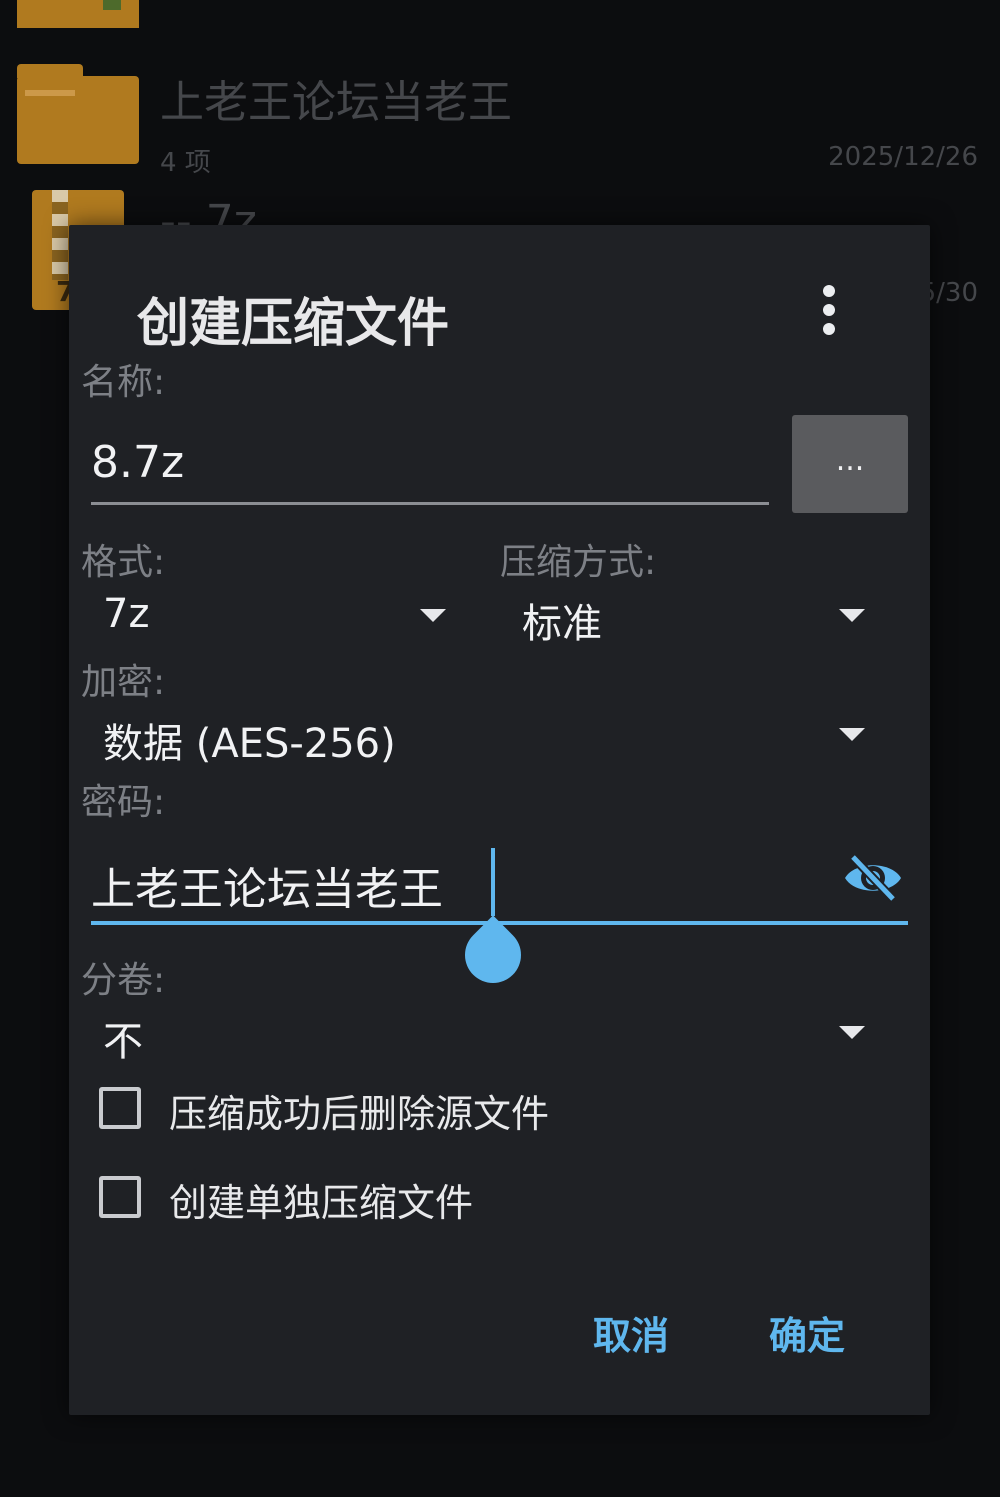  Describe the element at coordinates (336, 98) in the screenshot. I see `folder-name: 上老王论坛当老王` at that location.